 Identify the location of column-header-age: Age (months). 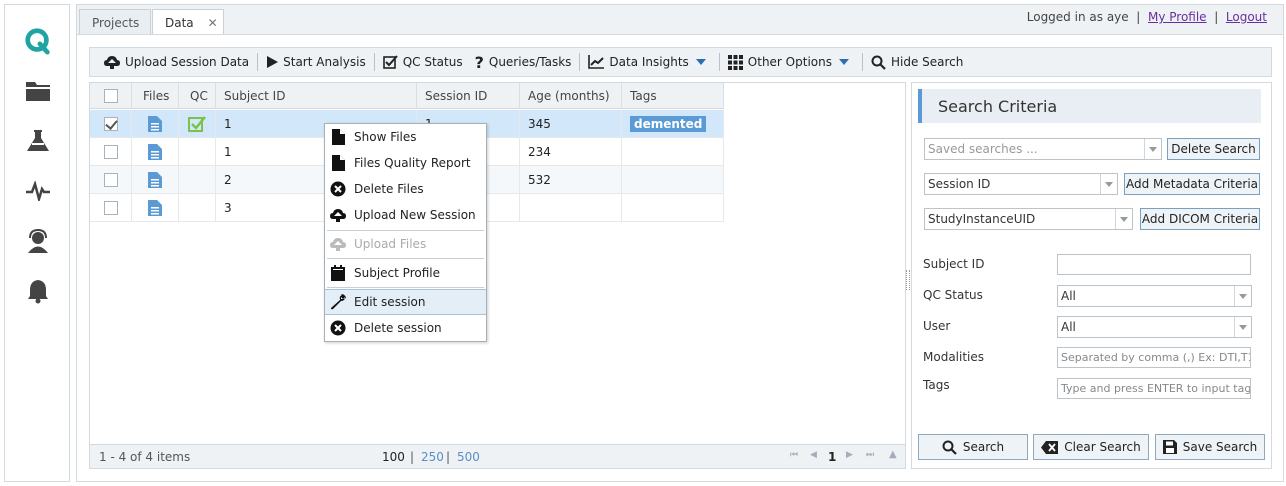
(571, 96).